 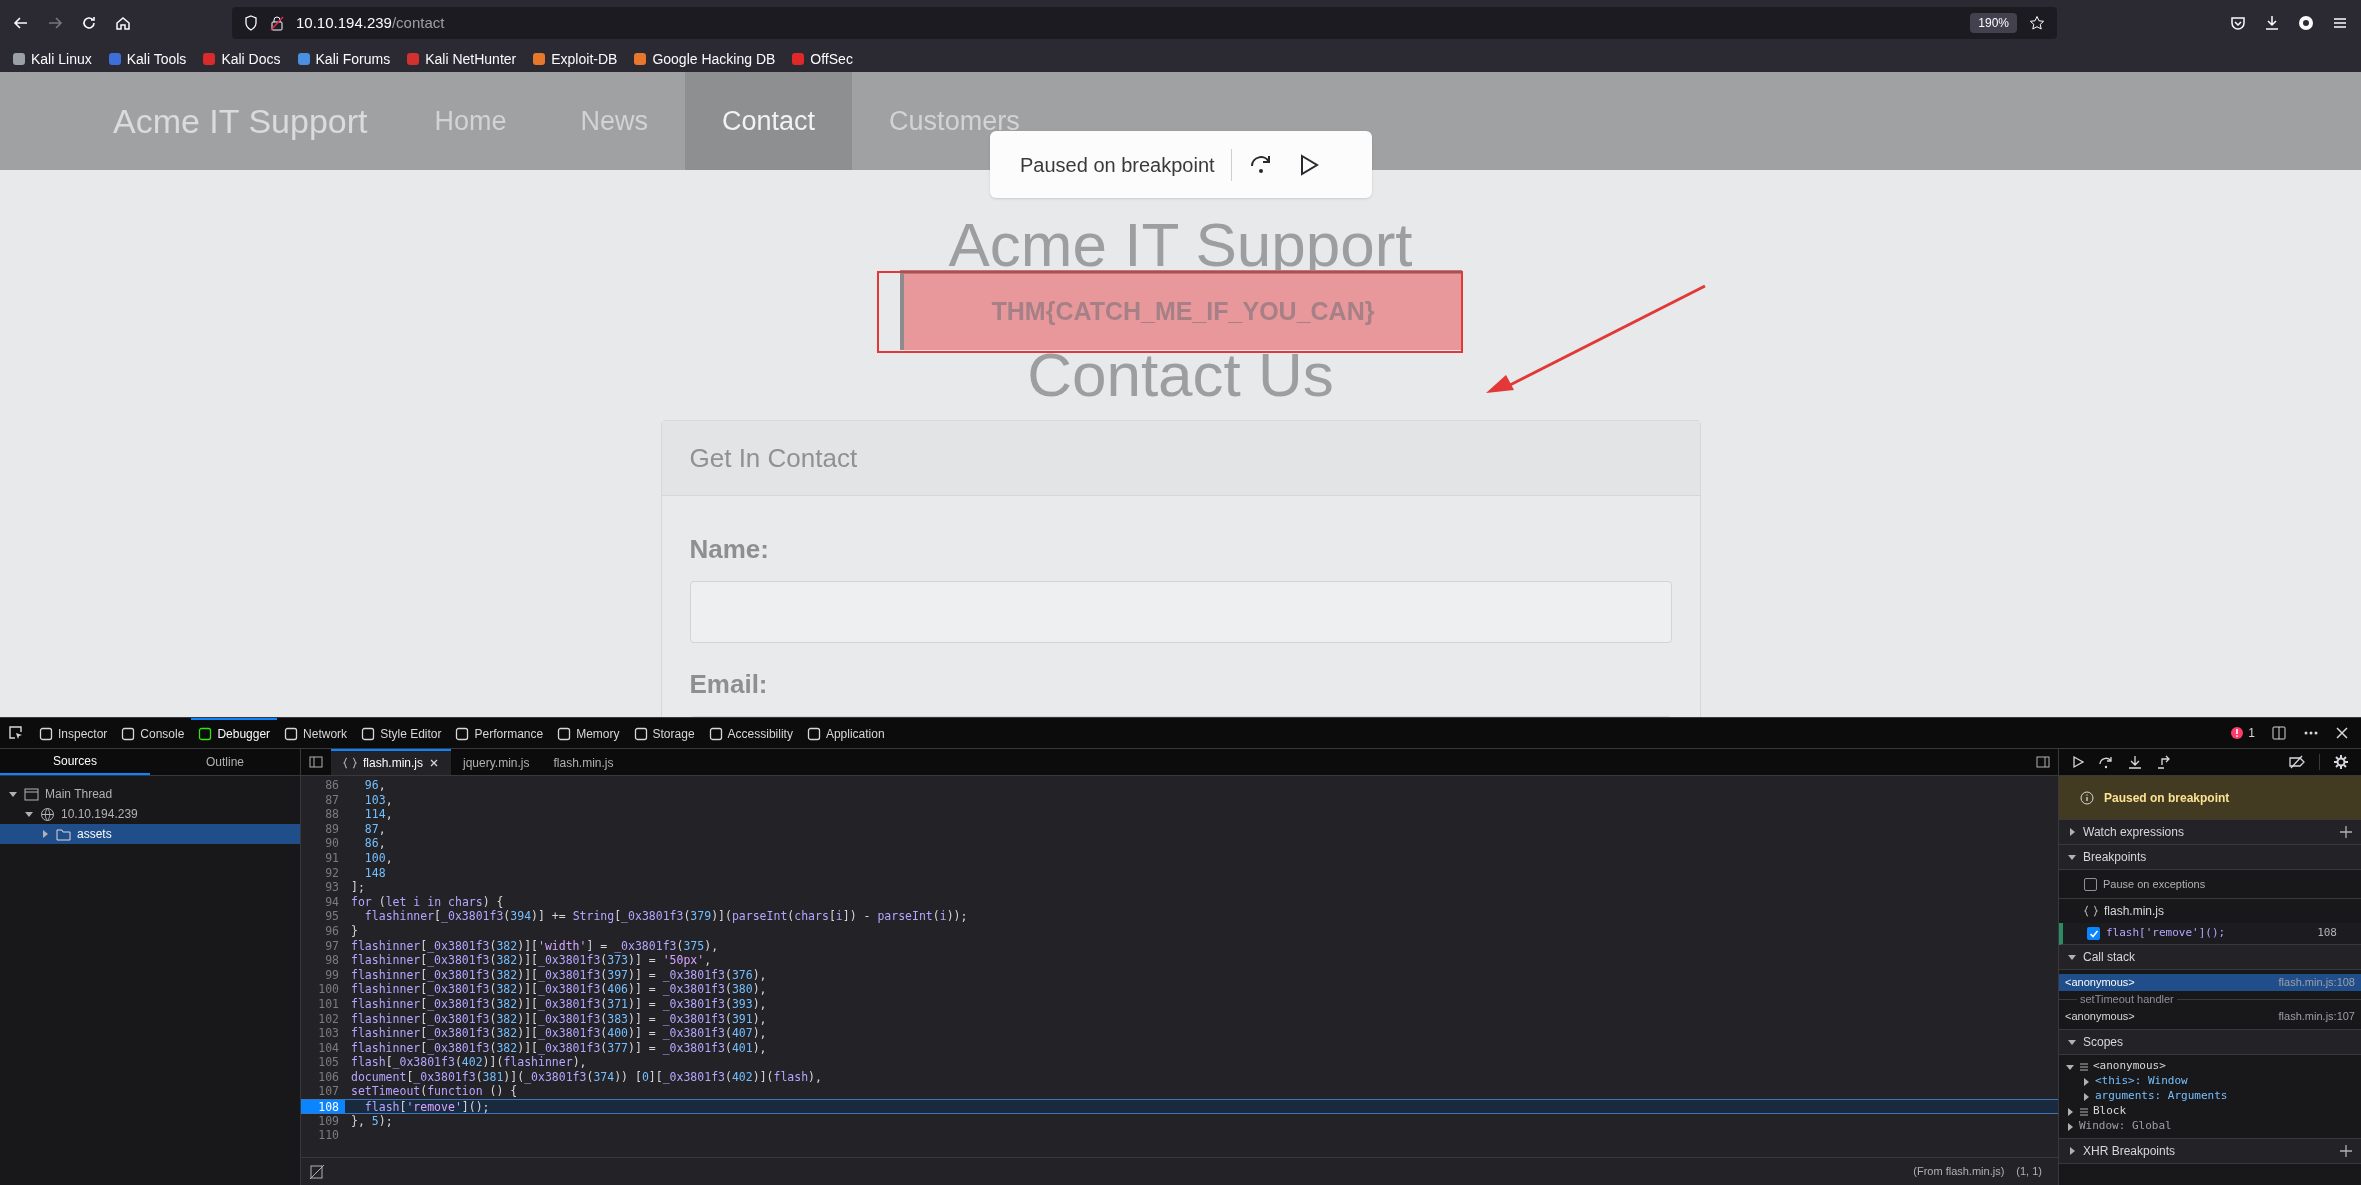 What do you see at coordinates (378, 814) in the screenshot?
I see `code-line: 114,` at bounding box center [378, 814].